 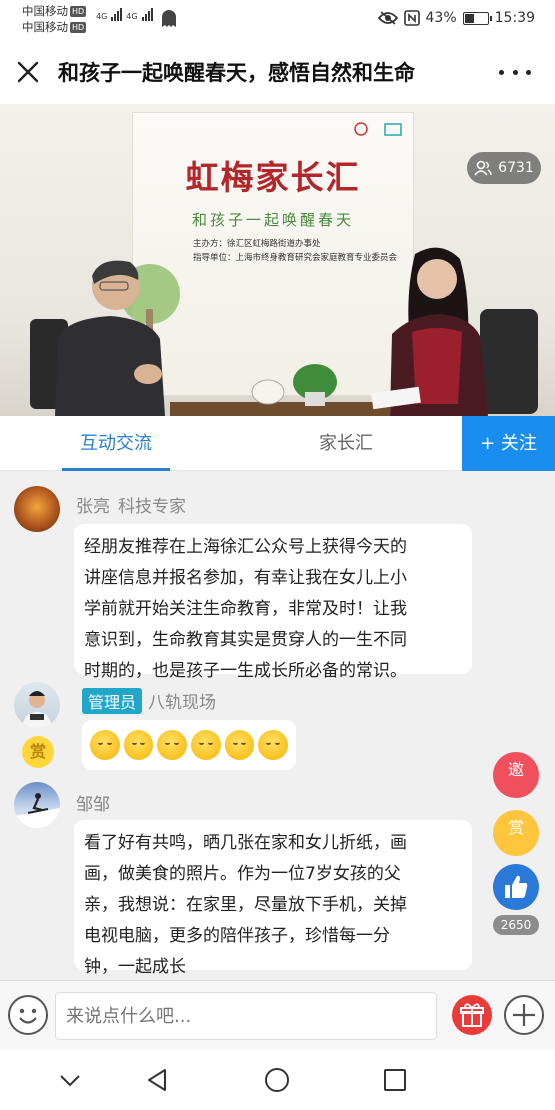 I want to click on snowboarder-avatar-icon, so click(x=37, y=810).